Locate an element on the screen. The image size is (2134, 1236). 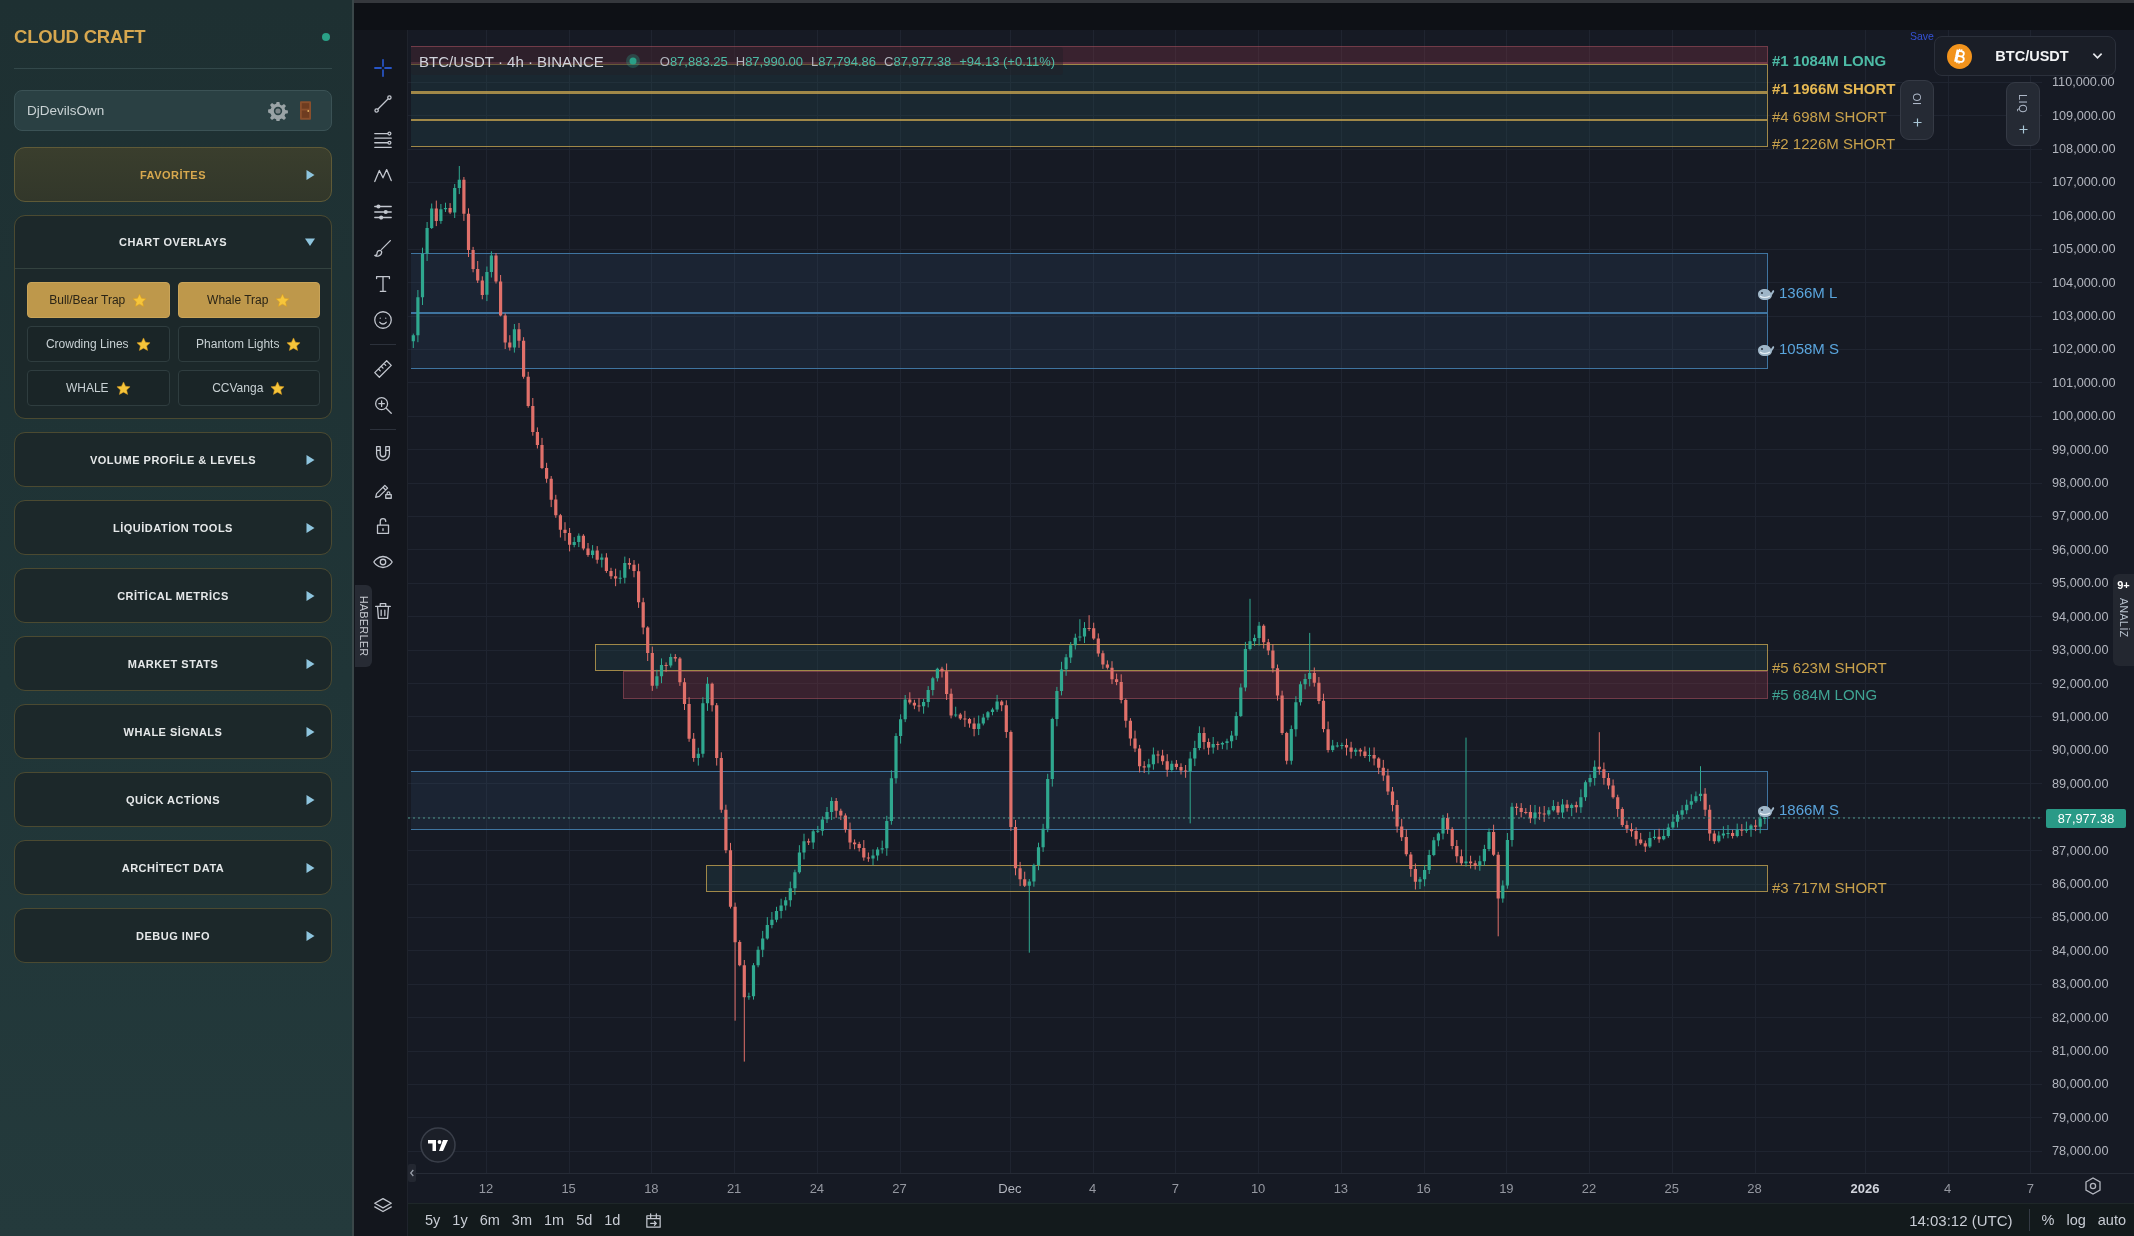
news-tab: HABERLER is located at coordinates (363, 626).